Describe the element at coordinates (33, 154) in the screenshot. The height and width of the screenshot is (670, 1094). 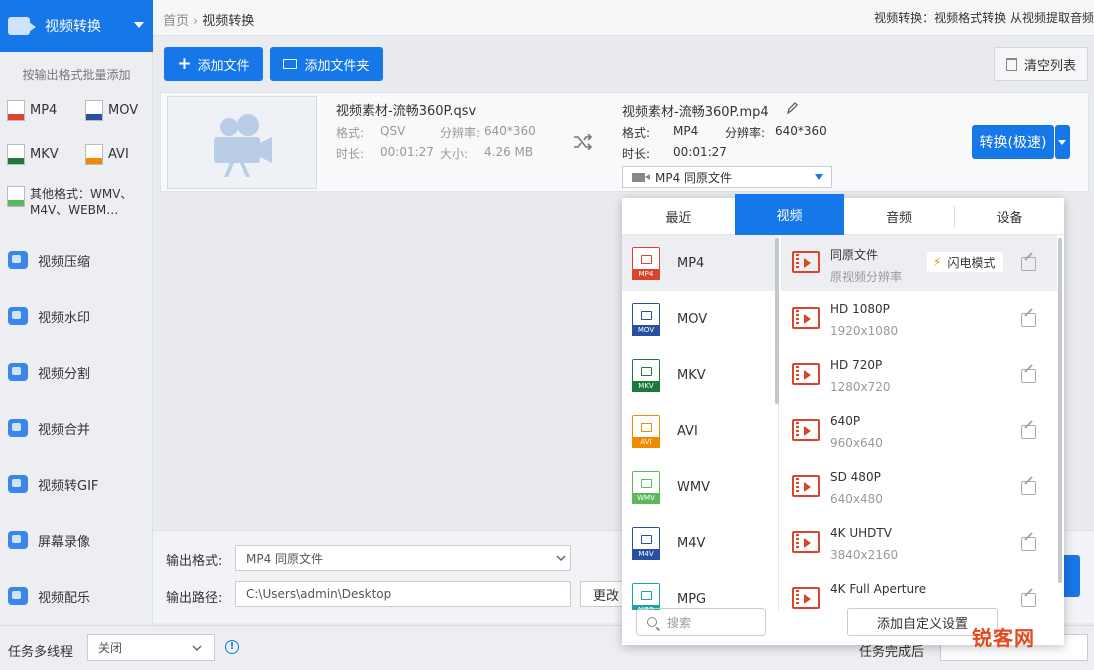
I see `sidebar-format-mkv: MKV` at that location.